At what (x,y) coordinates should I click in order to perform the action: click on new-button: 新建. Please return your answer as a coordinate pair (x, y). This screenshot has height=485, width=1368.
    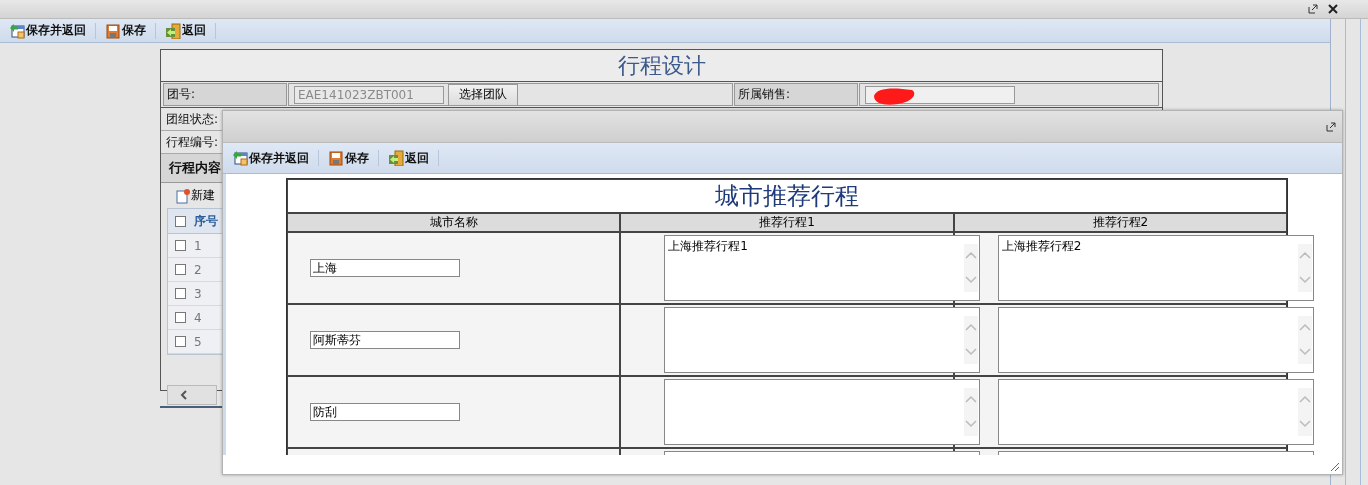
    Looking at the image, I should click on (195, 195).